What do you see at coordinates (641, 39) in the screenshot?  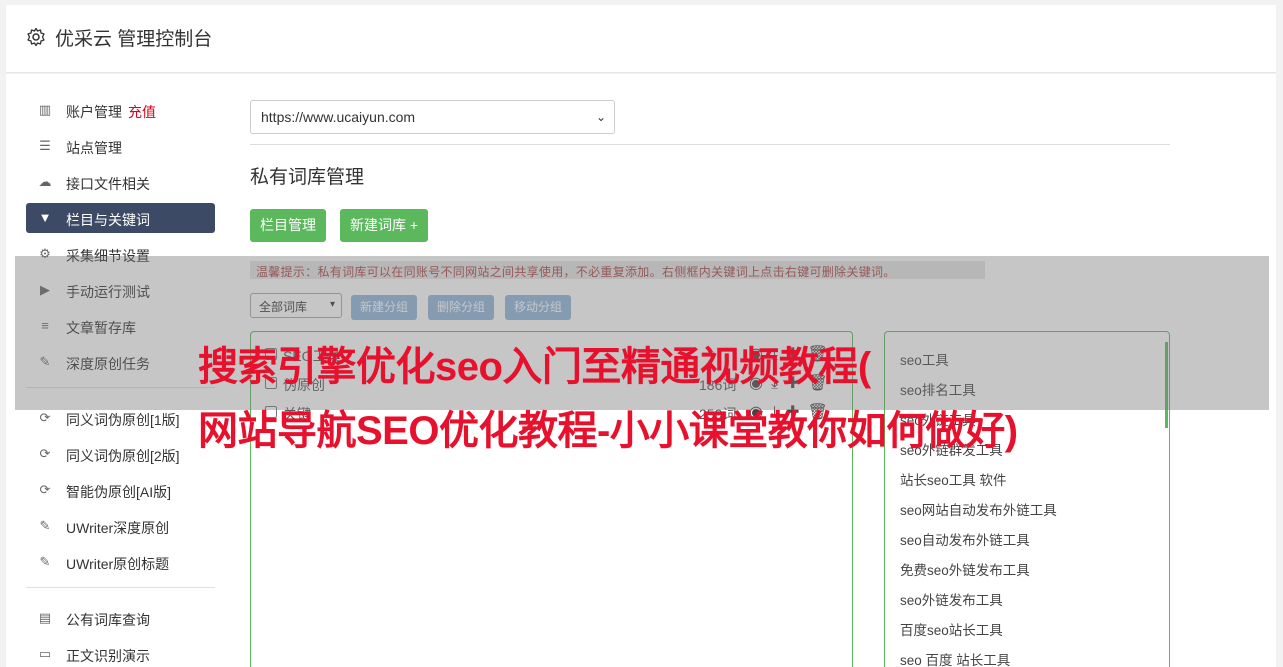 I see `page-header: 优采云 管理控制台` at bounding box center [641, 39].